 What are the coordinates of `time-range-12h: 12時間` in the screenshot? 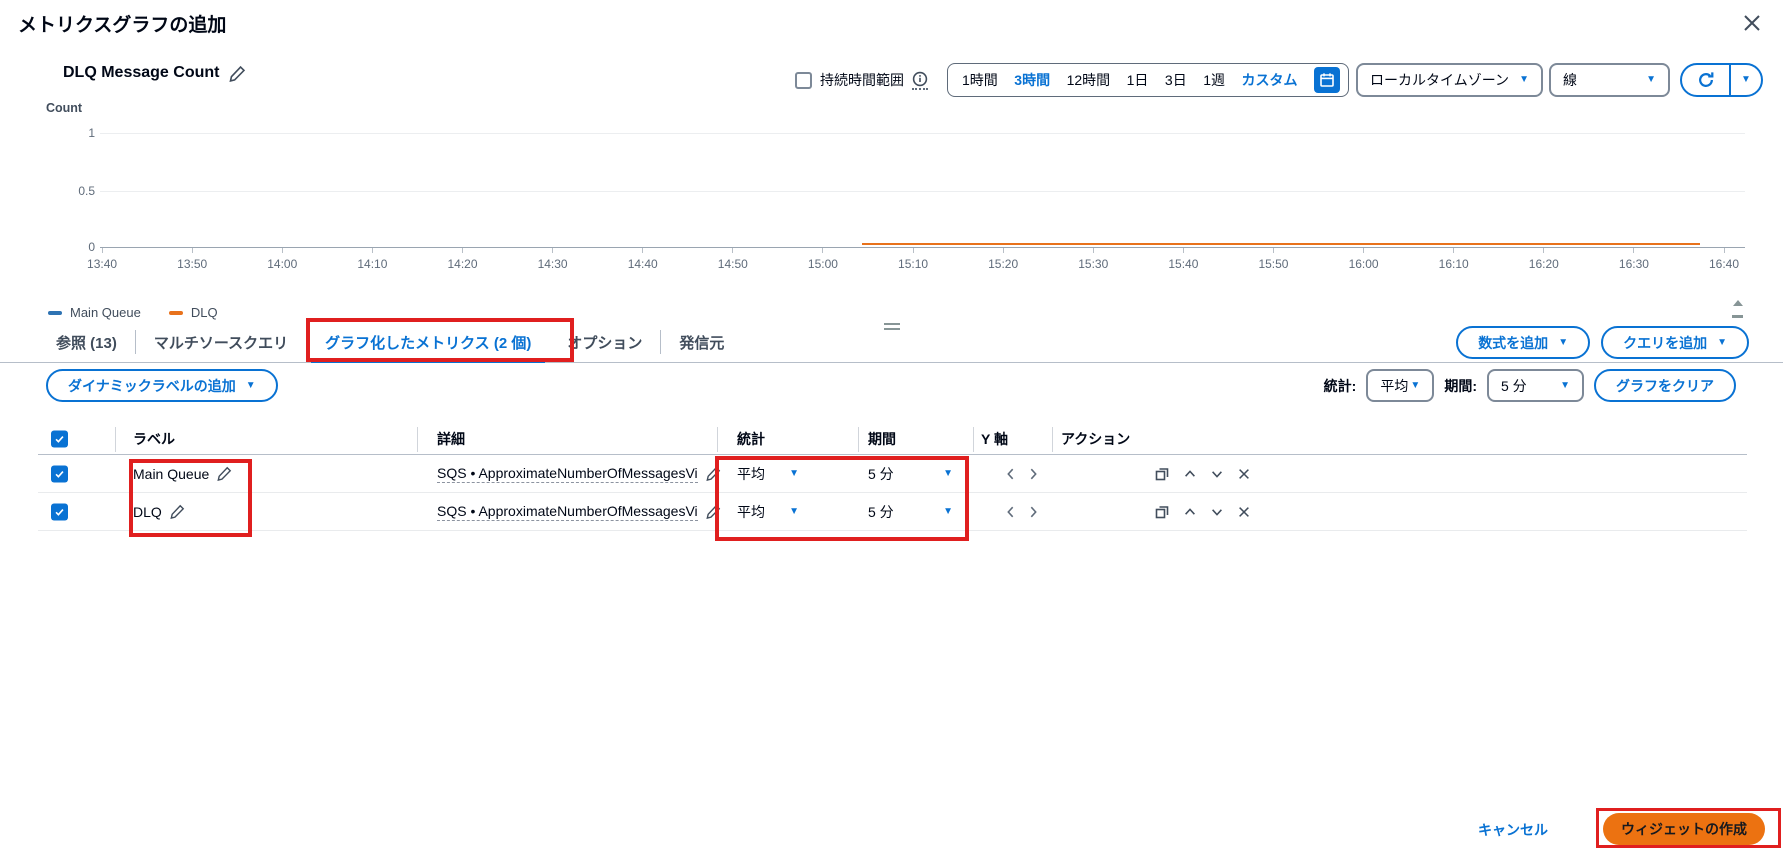 It's located at (1089, 80).